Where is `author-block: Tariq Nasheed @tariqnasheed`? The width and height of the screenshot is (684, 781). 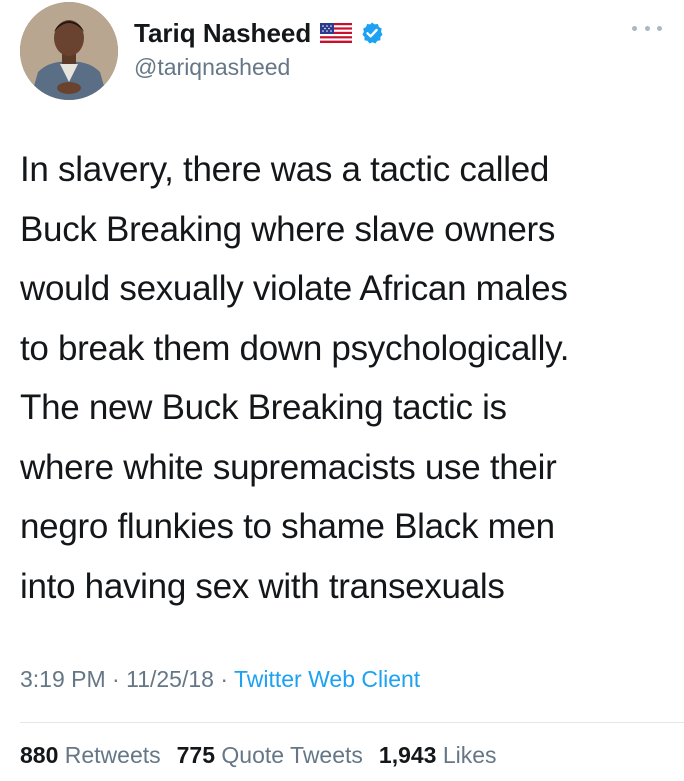
author-block: Tariq Nasheed @tariqnasheed is located at coordinates (259, 48).